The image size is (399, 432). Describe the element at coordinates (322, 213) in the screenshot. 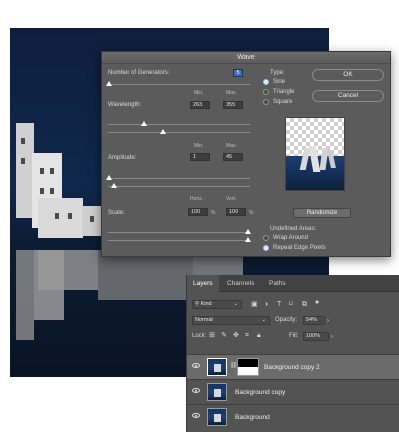

I see `randomize-button: Randomize` at that location.